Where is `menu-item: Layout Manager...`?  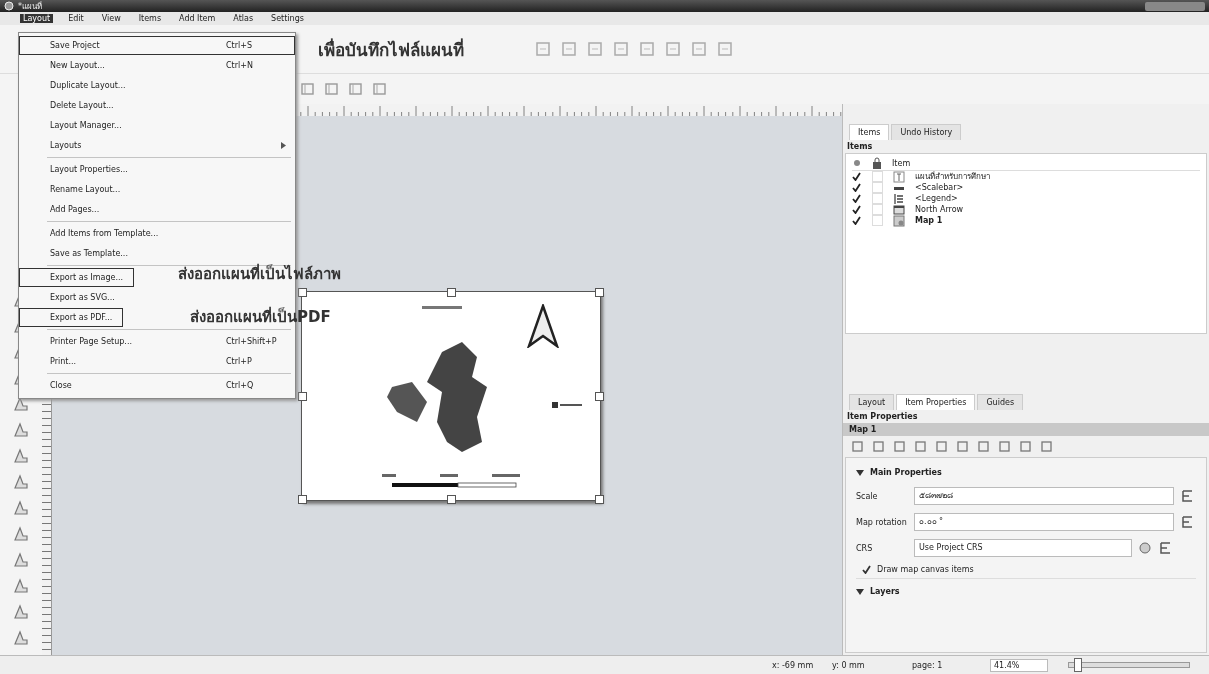 menu-item: Layout Manager... is located at coordinates (76, 125).